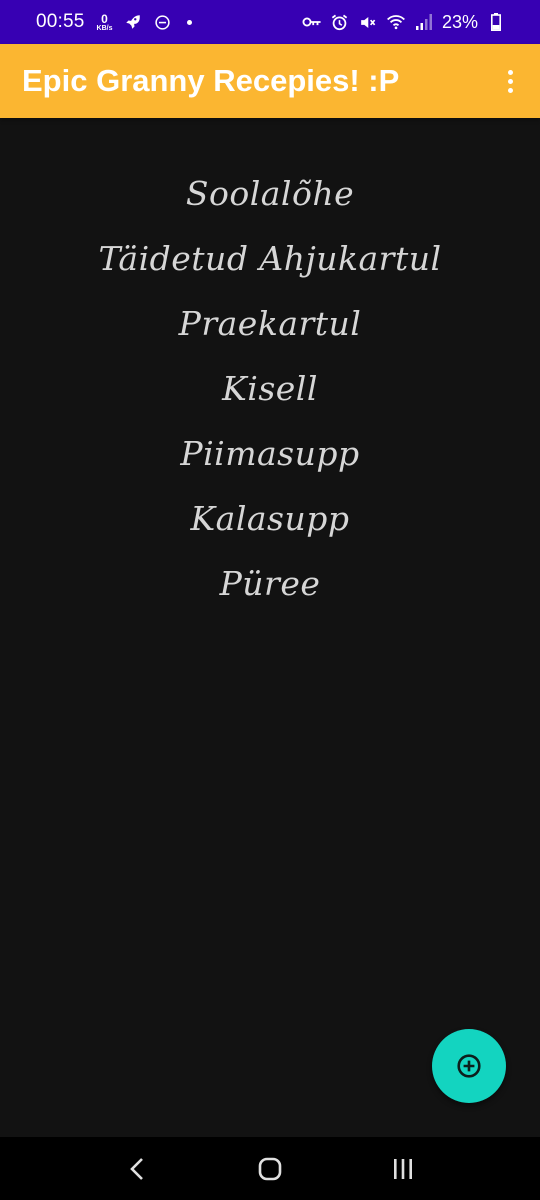 The image size is (540, 1200). I want to click on overflow-menu-icon, so click(510, 81).